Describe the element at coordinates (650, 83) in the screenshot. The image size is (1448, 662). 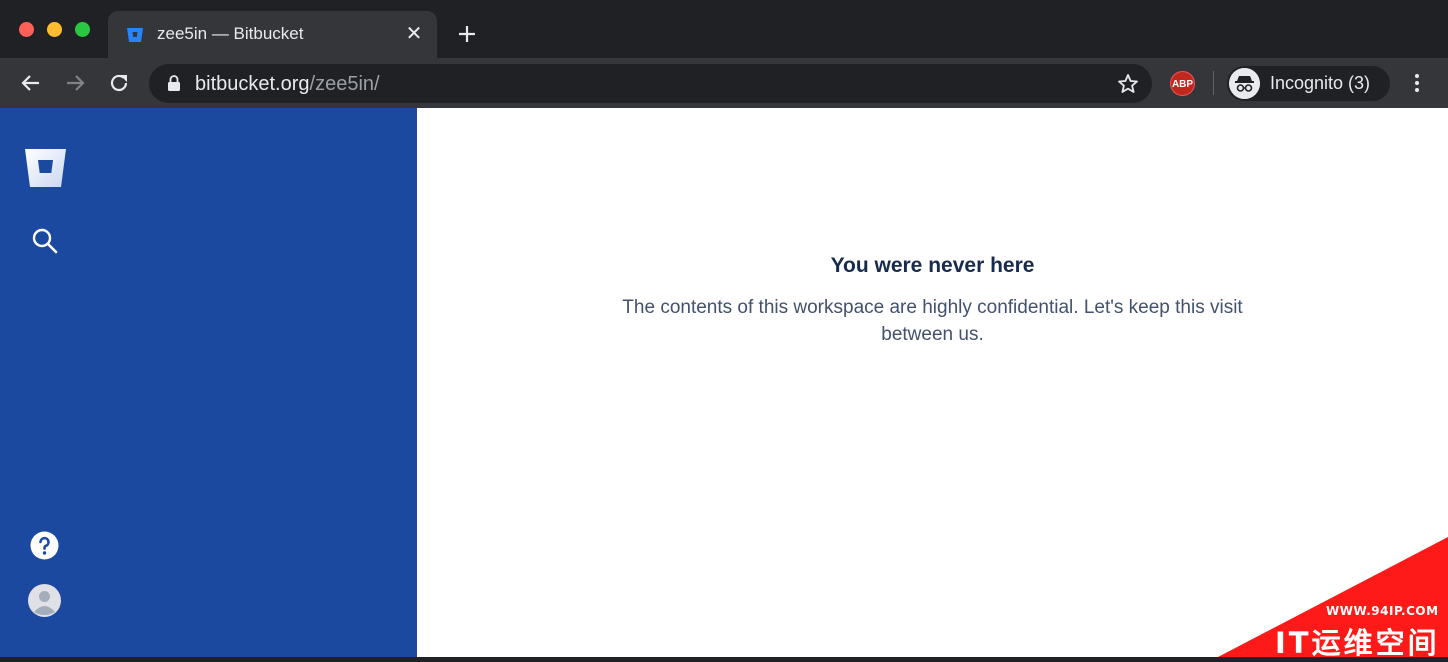
I see `address-bar: bitbucket.org/zee5in/` at that location.